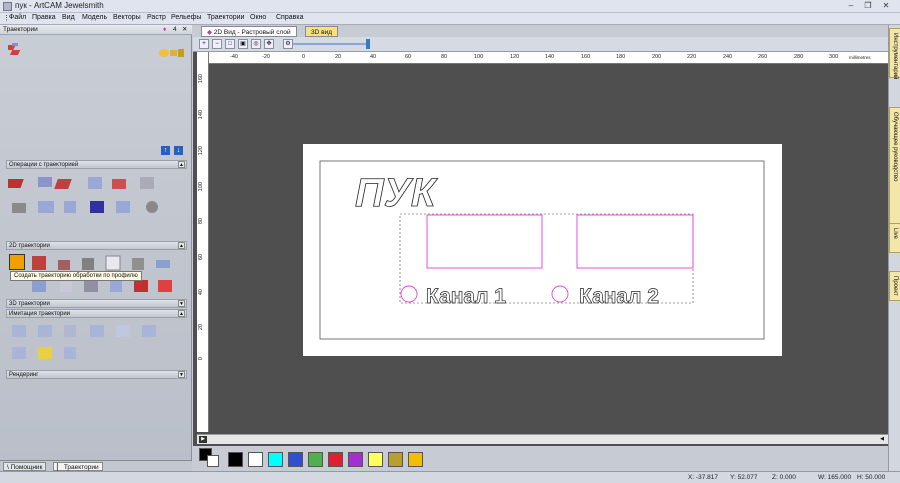  I want to click on tab-assistant: \ Помощник, so click(25, 466).